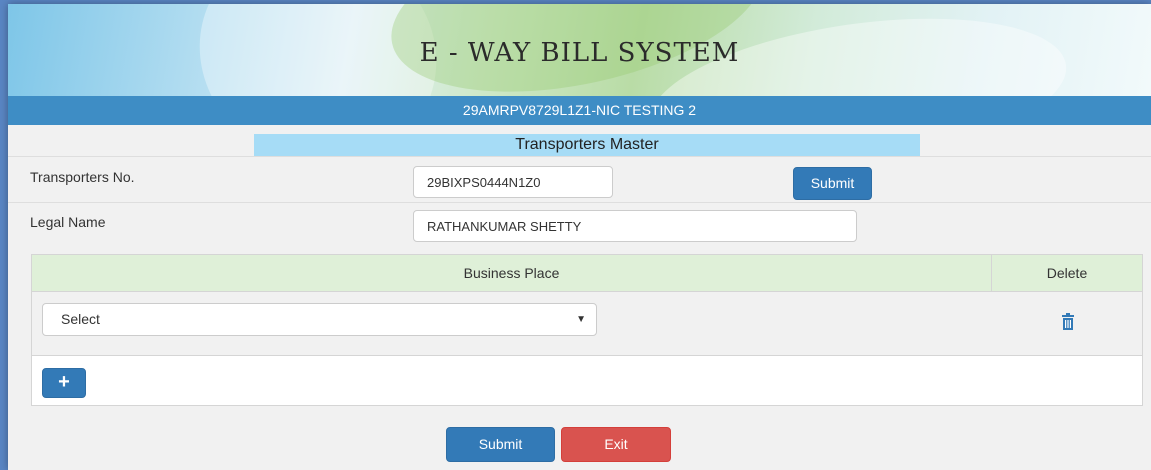 The height and width of the screenshot is (470, 1151). I want to click on add-business-place-button: +, so click(64, 383).